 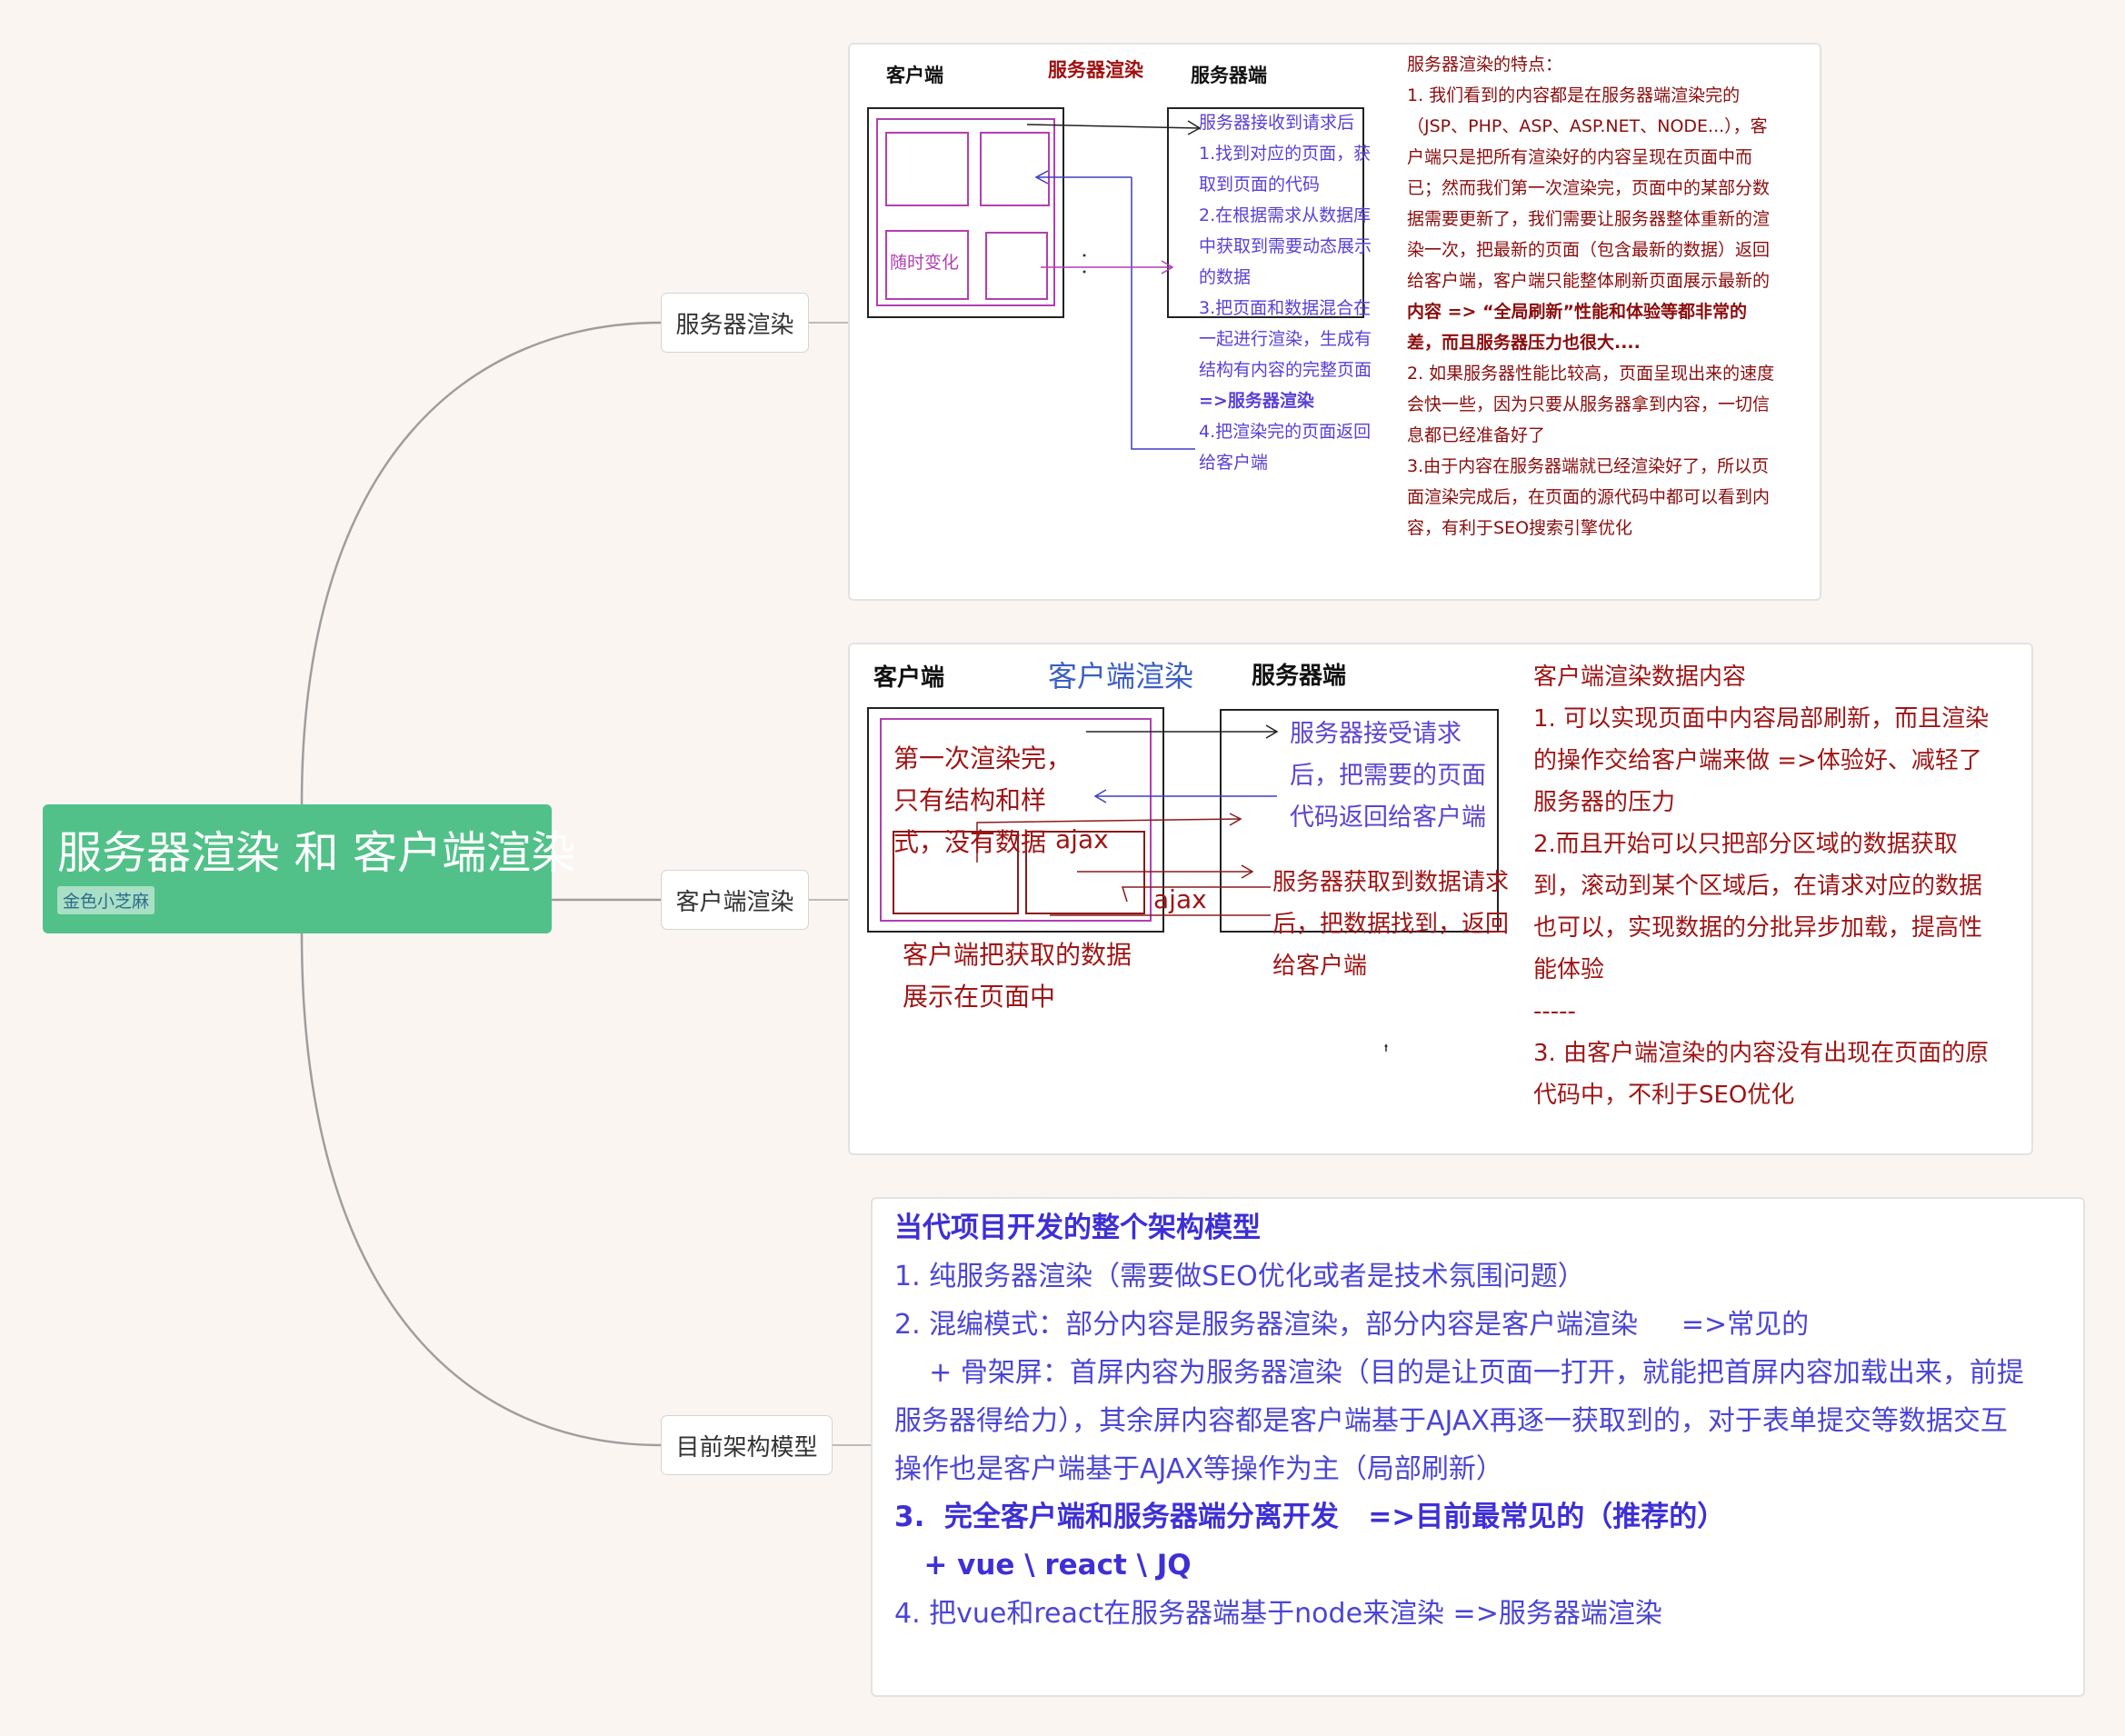 What do you see at coordinates (1588, 466) in the screenshot?
I see `ssr-feature-line: 3.由于内容在服务器端就已经渲染好了，所以页` at bounding box center [1588, 466].